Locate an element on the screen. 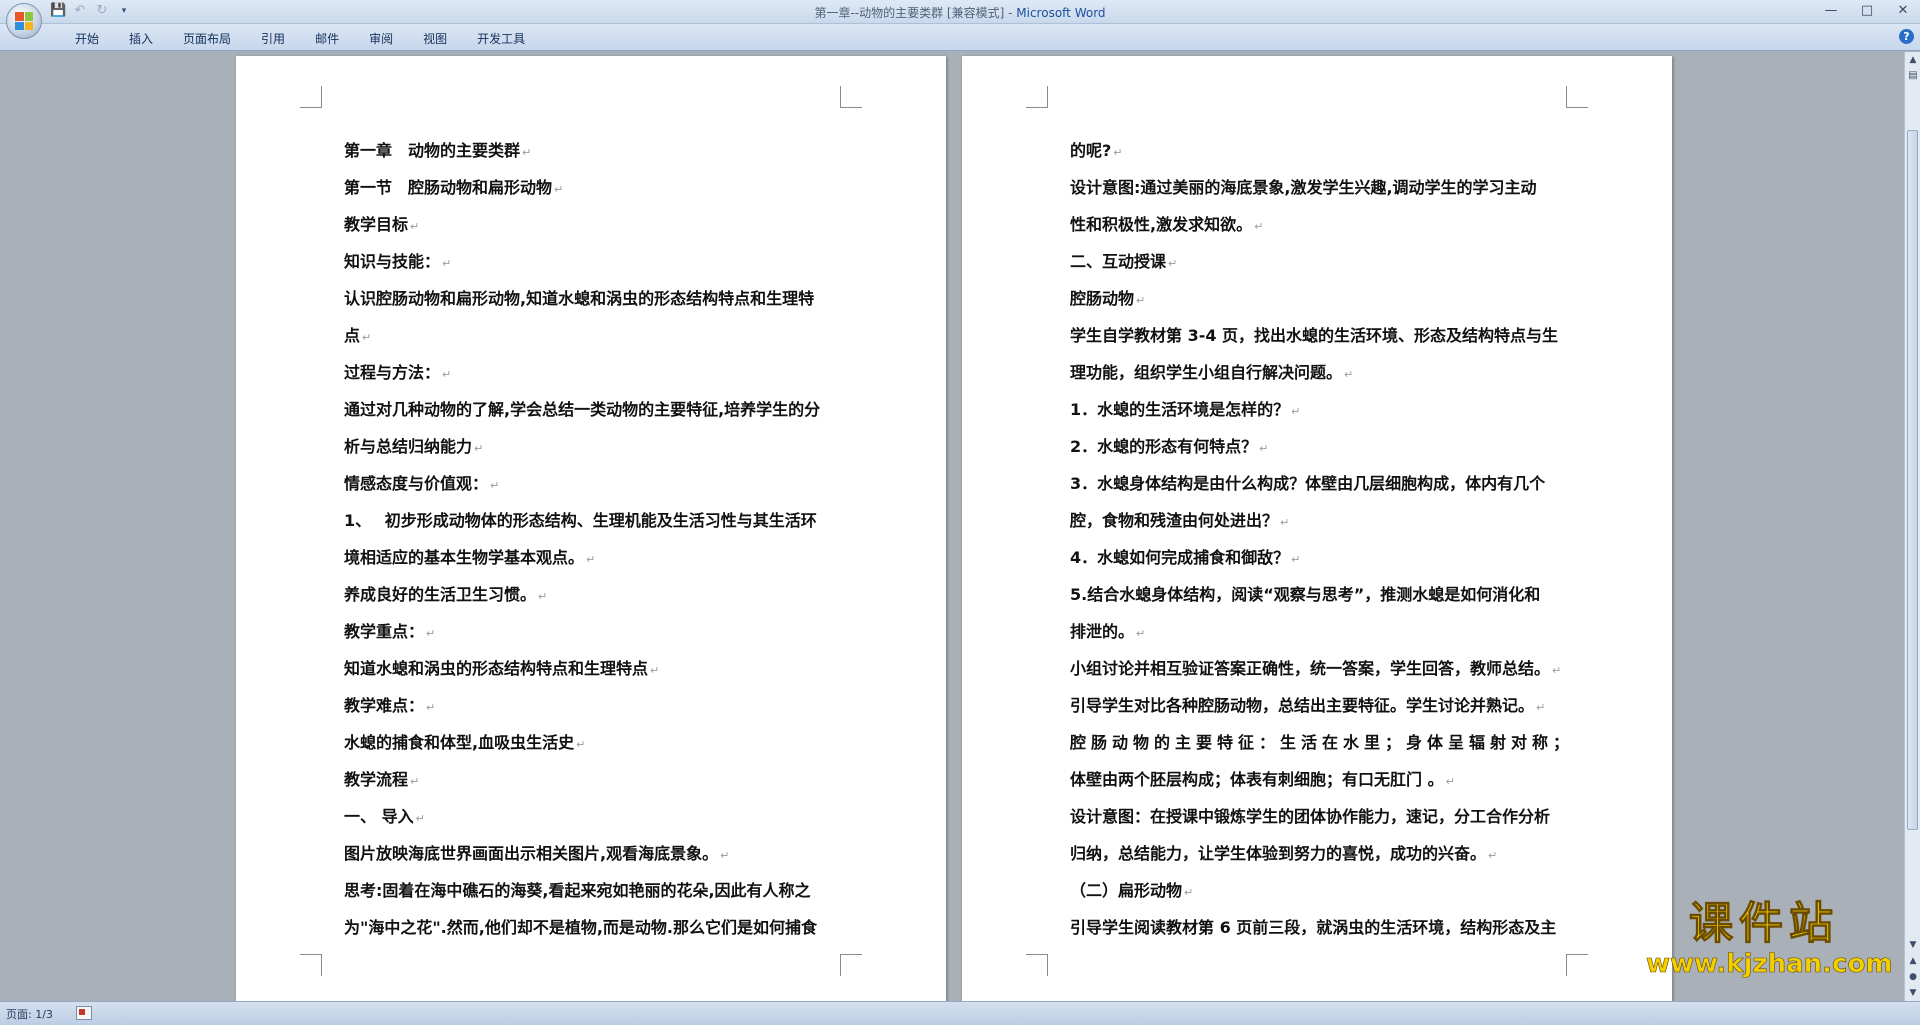  document-line: 认识腔肠动物和扁形动物,知道水螅和涡虫的形态结构特点和生理特 is located at coordinates (594, 298).